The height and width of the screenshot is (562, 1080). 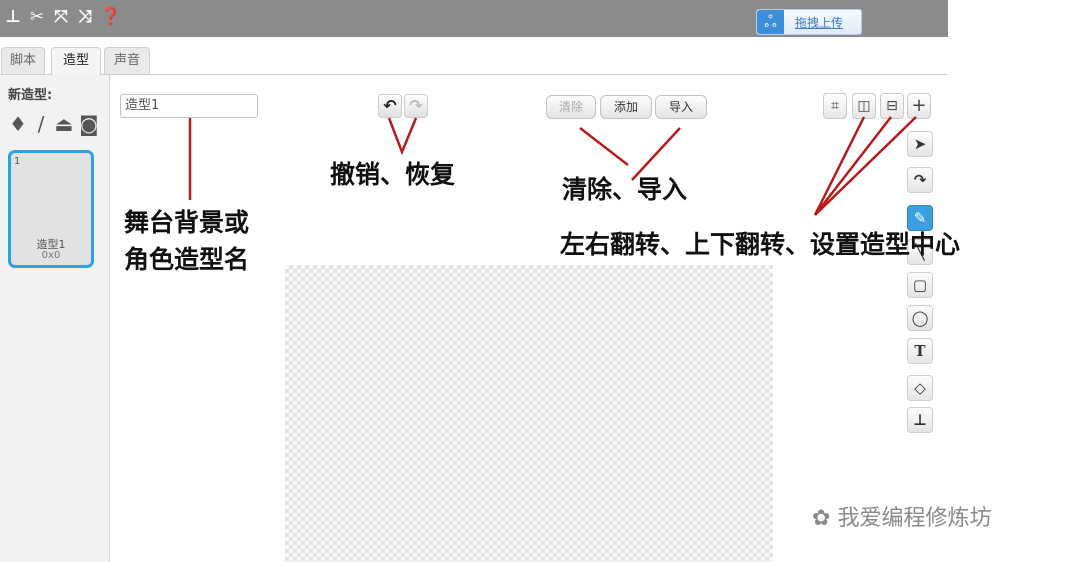 I want to click on shrink-icon: ⤨, so click(x=85, y=17).